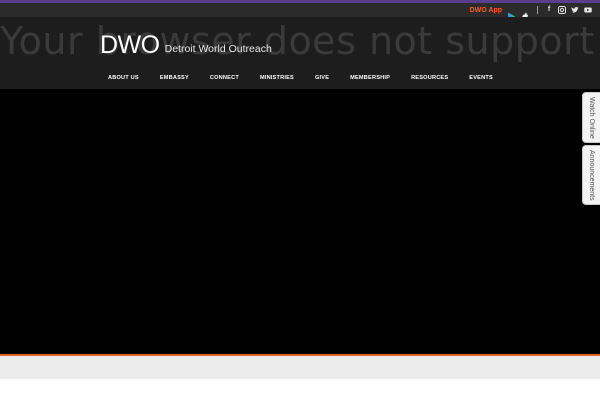 The height and width of the screenshot is (400, 600). I want to click on watch-online-label: Watch Online, so click(591, 117).